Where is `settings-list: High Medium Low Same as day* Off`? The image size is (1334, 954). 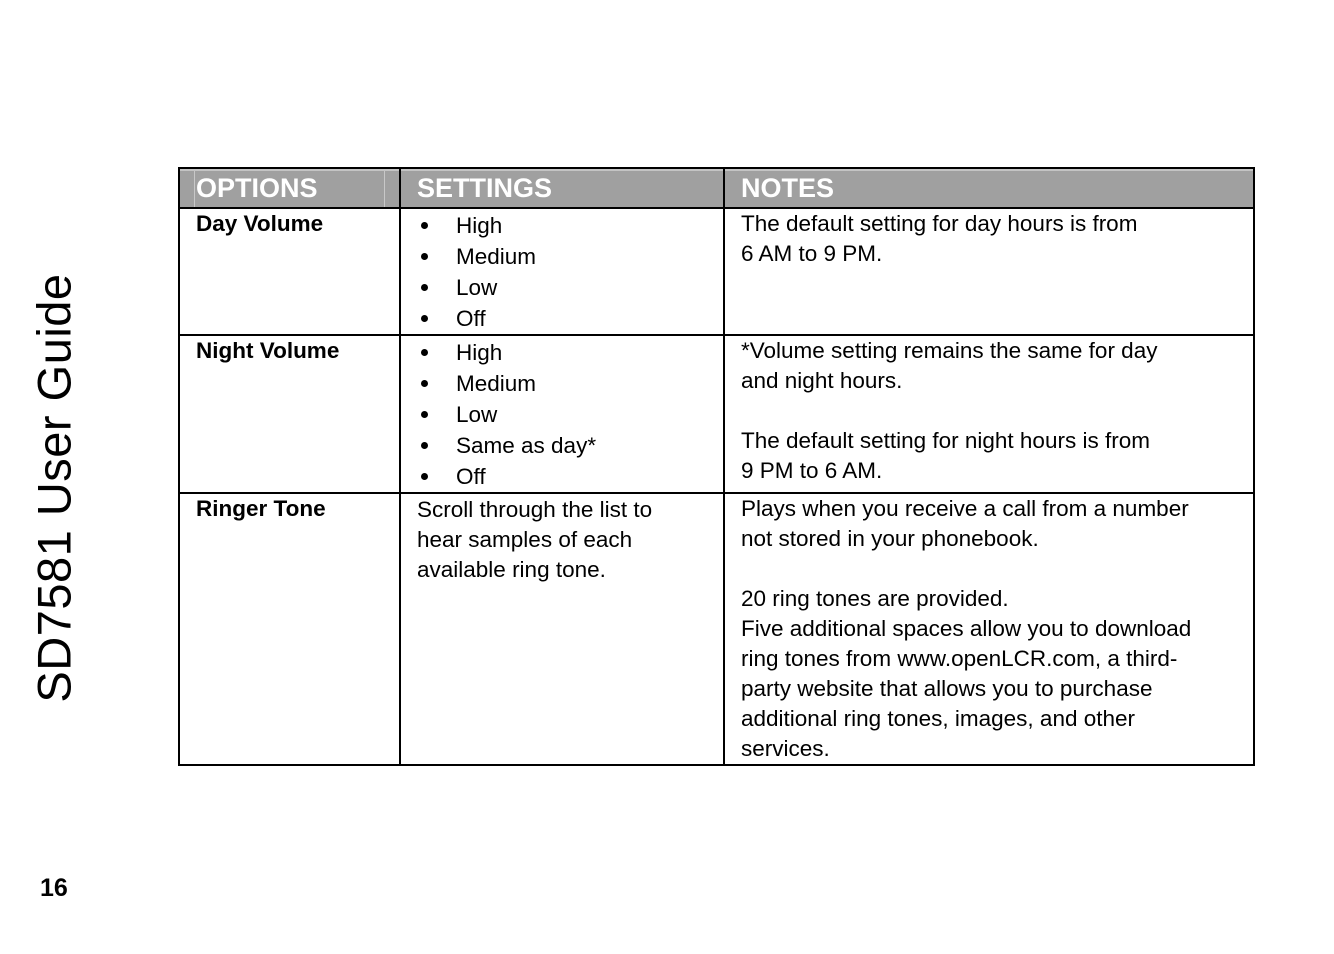 settings-list: High Medium Low Same as day* Off is located at coordinates (570, 414).